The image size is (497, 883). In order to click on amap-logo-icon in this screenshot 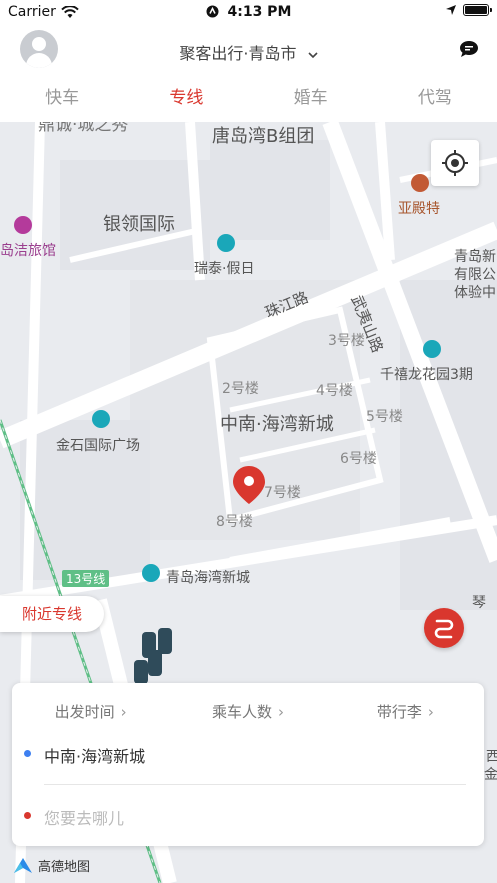, I will do `click(23, 865)`.